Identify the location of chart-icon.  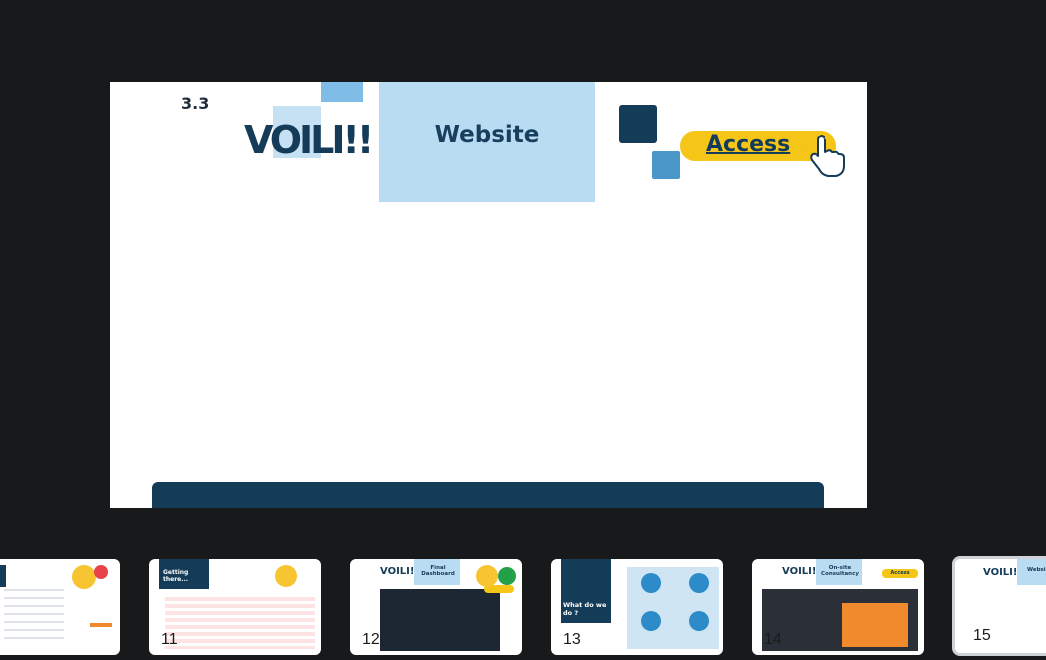
(699, 621).